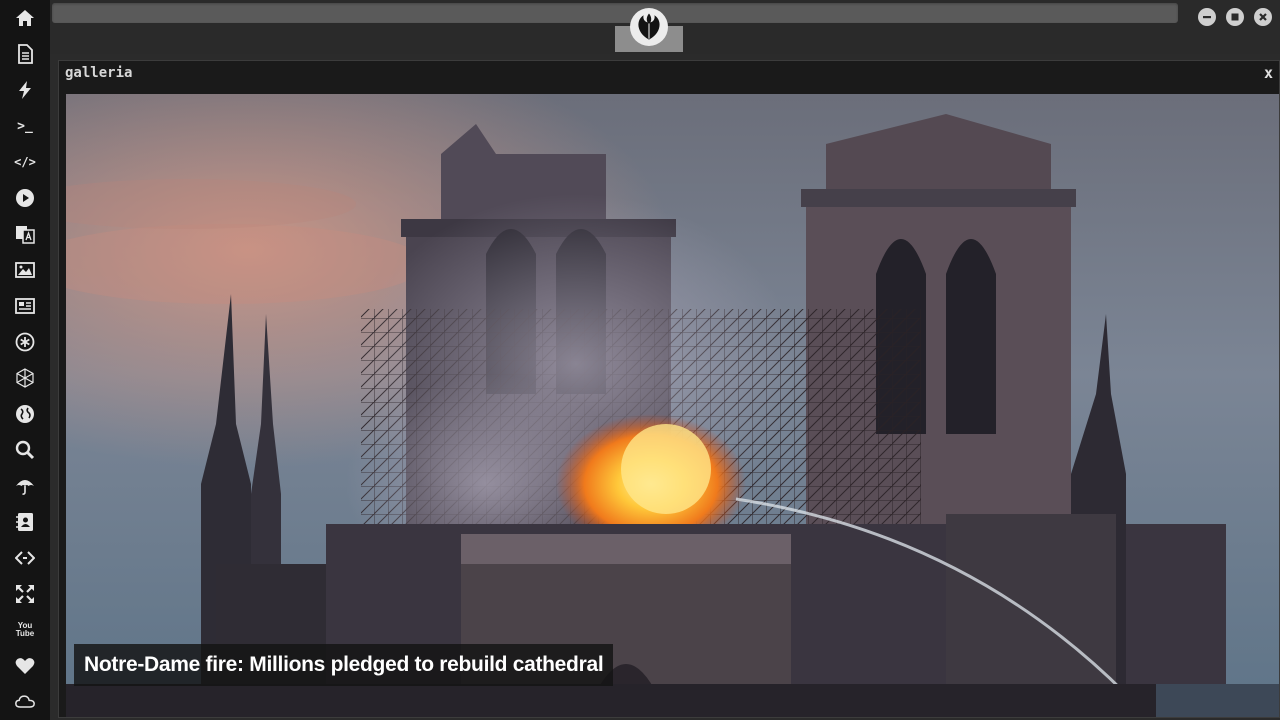  I want to click on code-fork-icon, so click(25, 558).